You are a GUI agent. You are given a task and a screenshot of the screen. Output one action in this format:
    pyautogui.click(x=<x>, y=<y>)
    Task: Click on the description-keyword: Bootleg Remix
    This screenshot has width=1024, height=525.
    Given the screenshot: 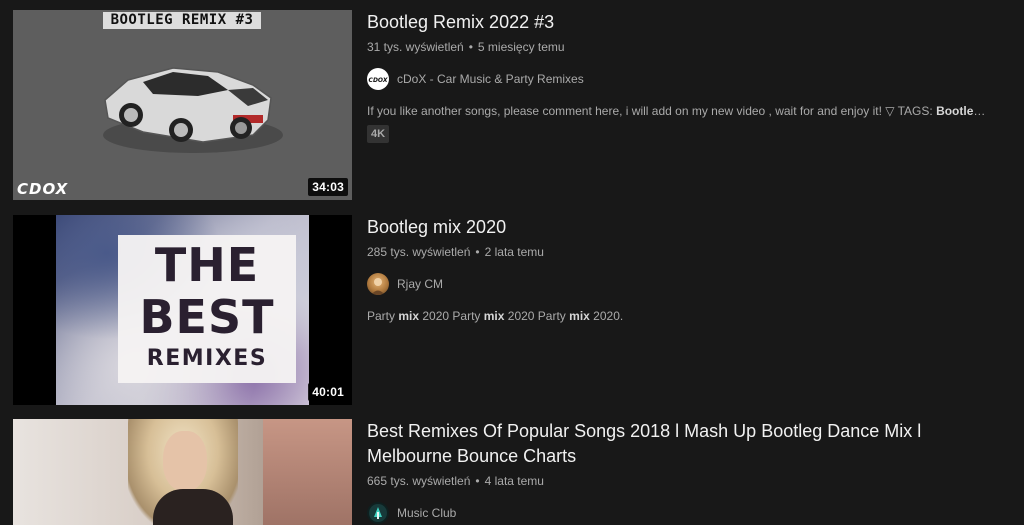 What is the action you would take?
    pyautogui.click(x=961, y=111)
    